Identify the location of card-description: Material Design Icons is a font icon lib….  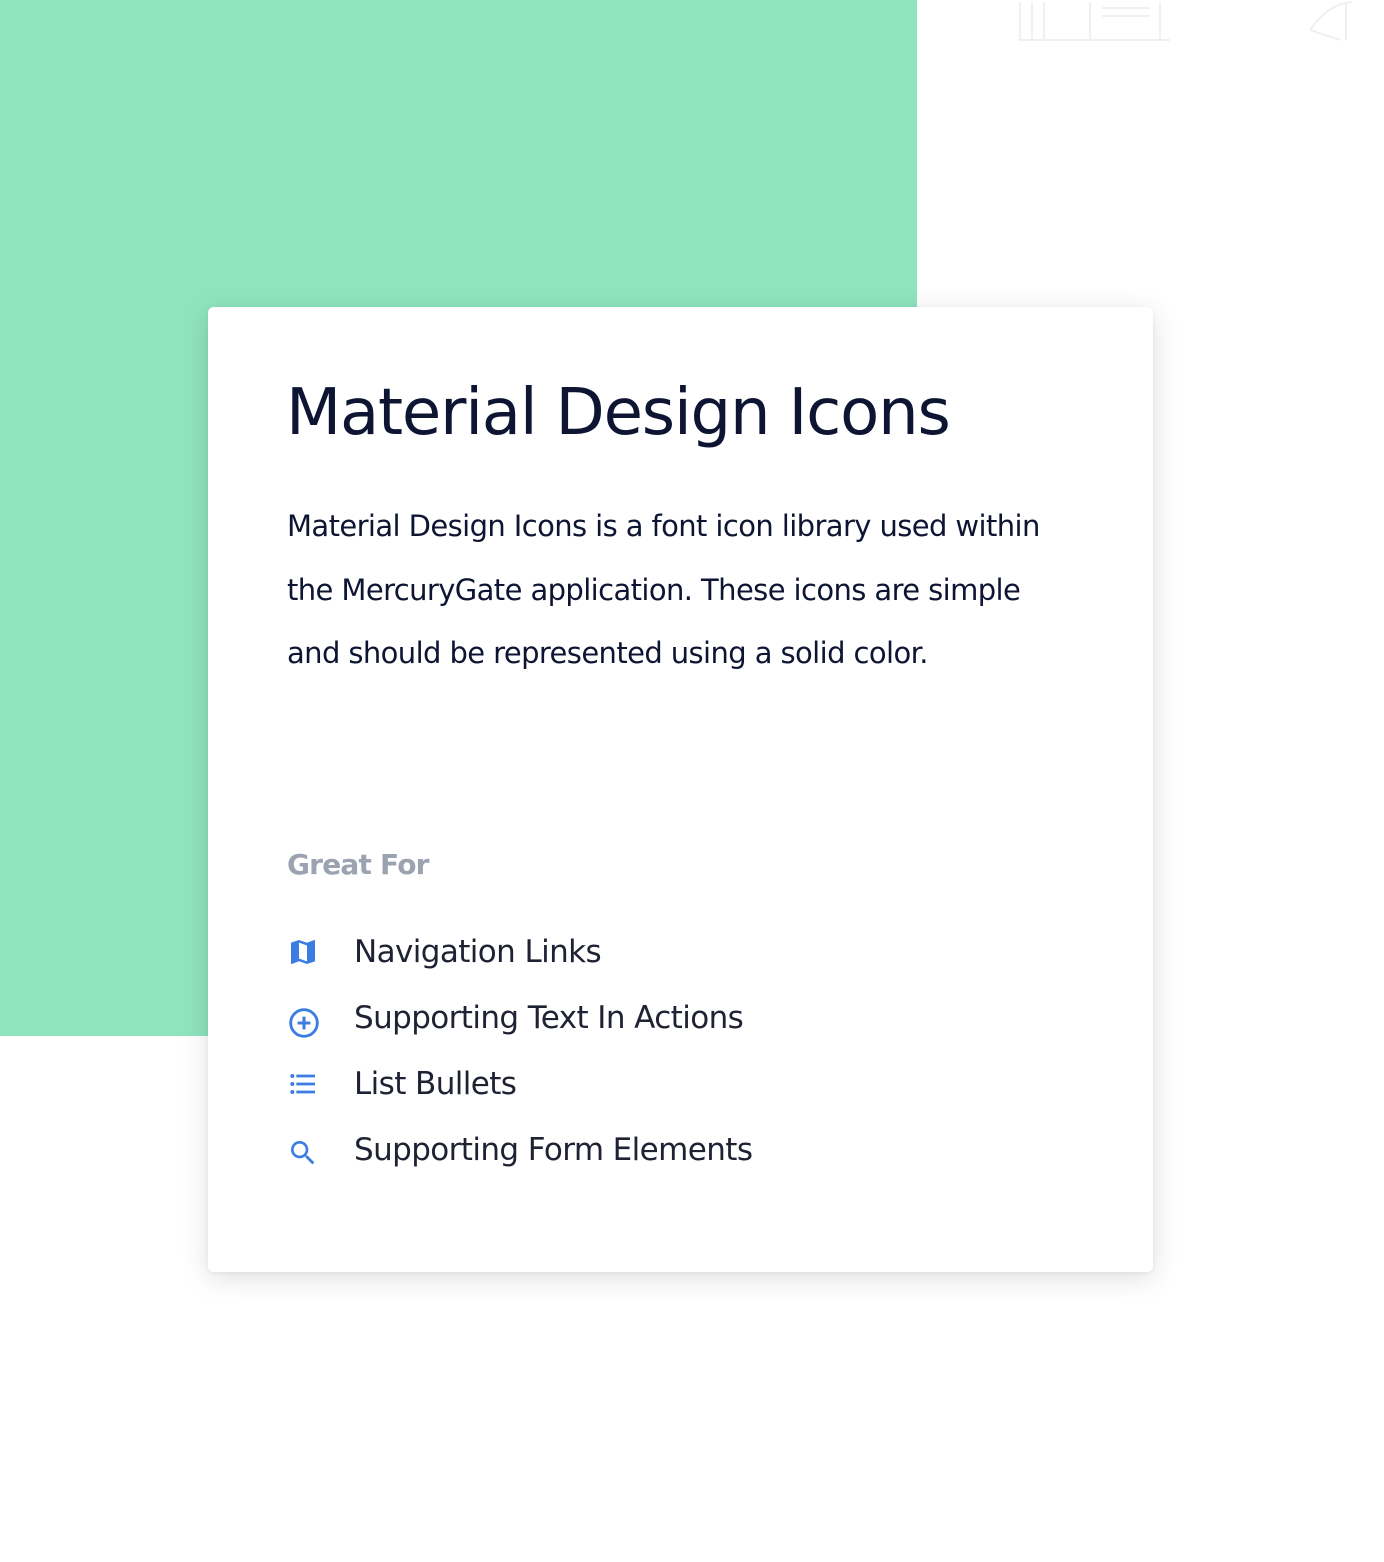
(663, 589).